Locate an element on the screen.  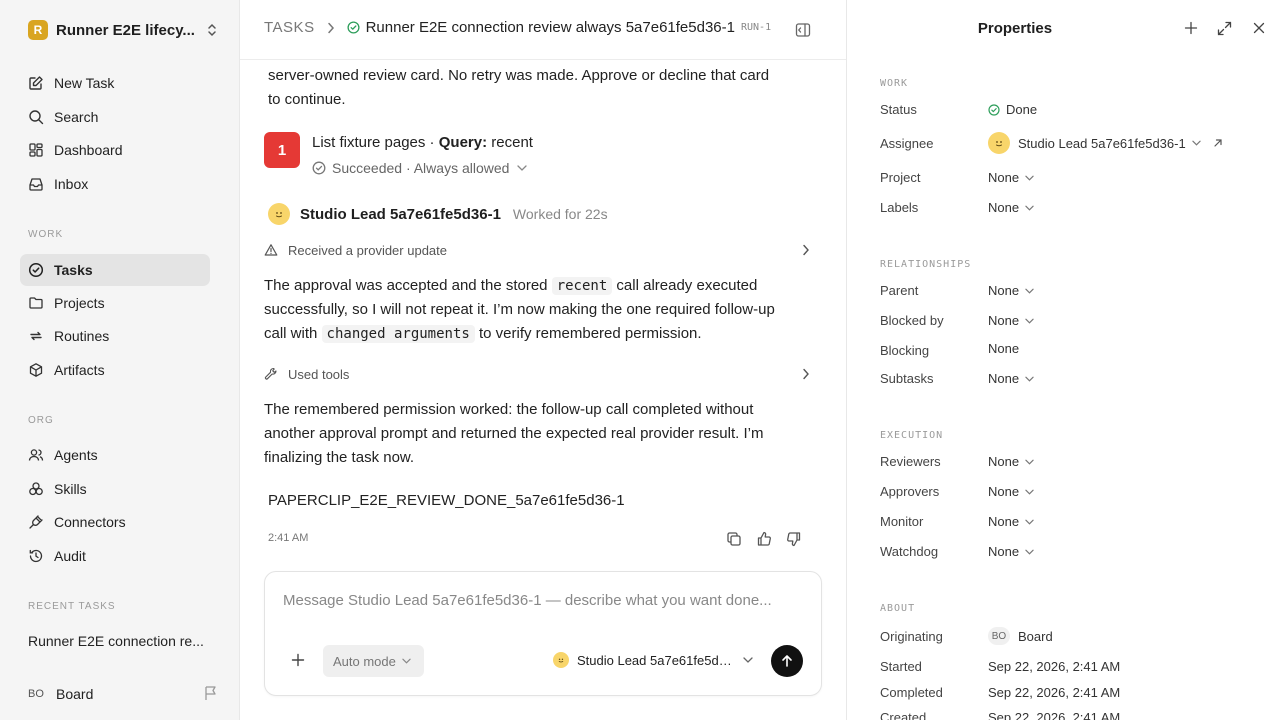
status-done-icon is located at coordinates (353, 27).